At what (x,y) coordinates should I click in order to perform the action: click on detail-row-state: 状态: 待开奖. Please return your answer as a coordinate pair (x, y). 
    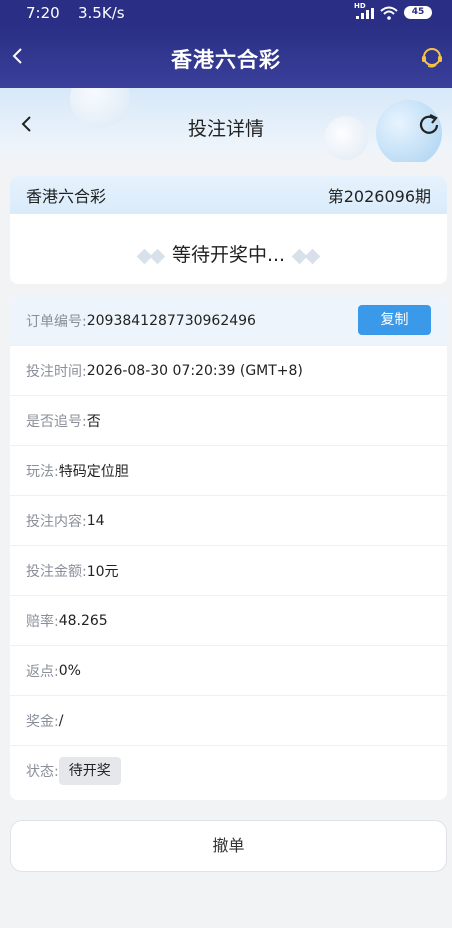
    Looking at the image, I should click on (228, 771).